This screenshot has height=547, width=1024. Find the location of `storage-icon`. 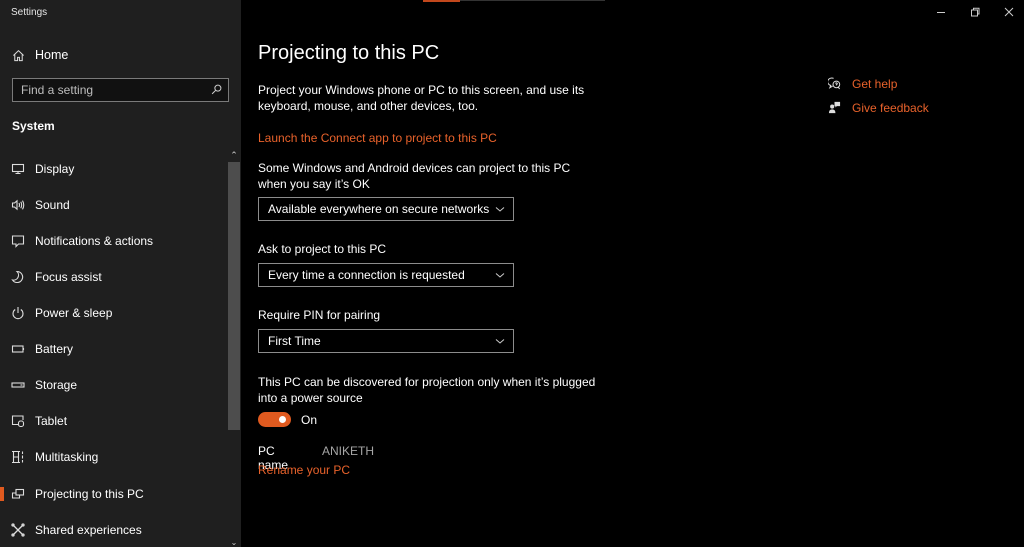

storage-icon is located at coordinates (18, 385).